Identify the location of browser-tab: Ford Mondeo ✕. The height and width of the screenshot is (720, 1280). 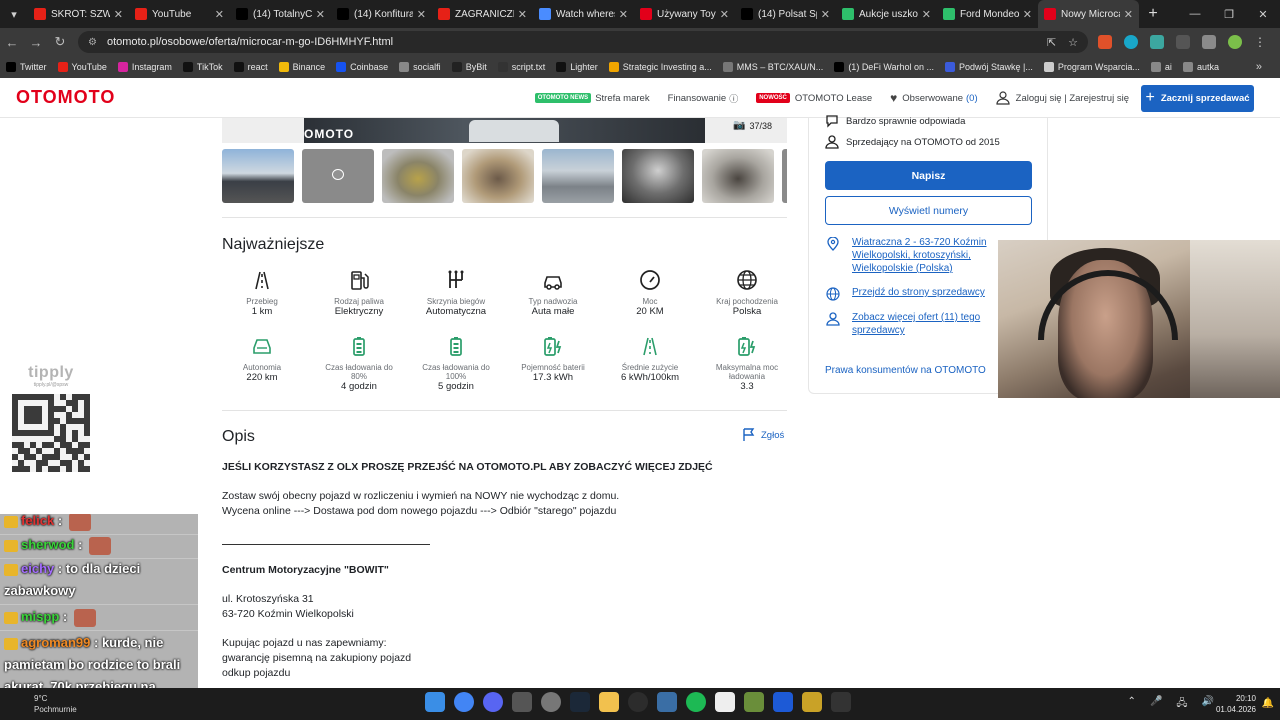
(987, 14).